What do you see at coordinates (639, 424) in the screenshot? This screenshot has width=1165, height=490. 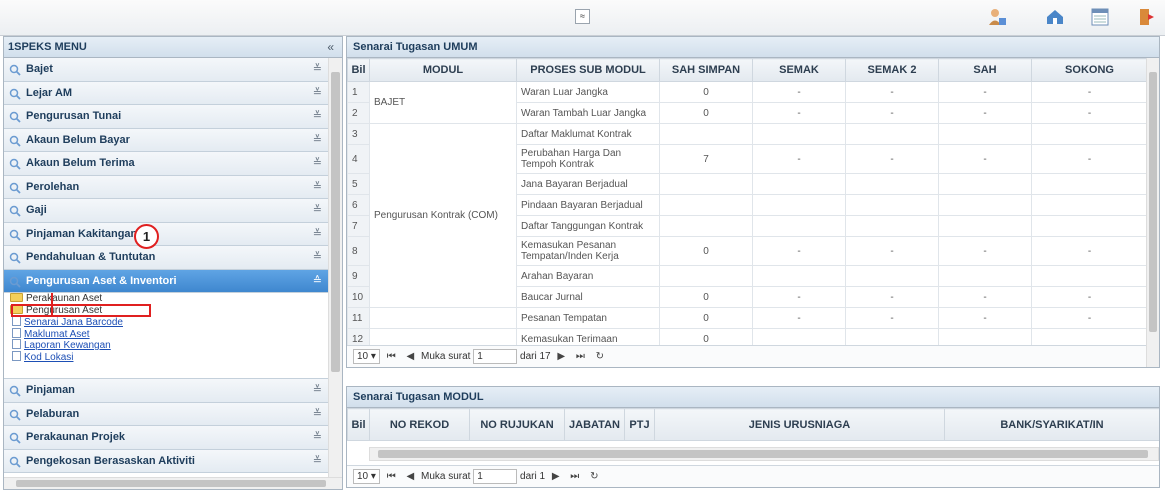 I see `column-header: PTJ` at bounding box center [639, 424].